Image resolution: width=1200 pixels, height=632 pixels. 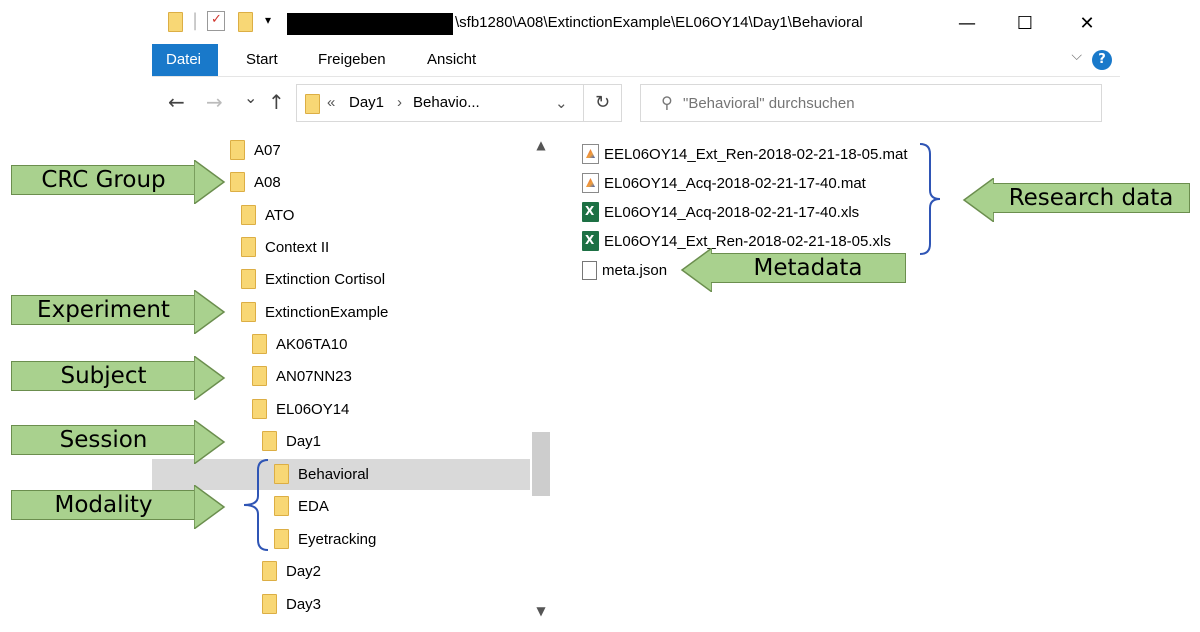 I want to click on search-icon: ⚲, so click(x=667, y=102).